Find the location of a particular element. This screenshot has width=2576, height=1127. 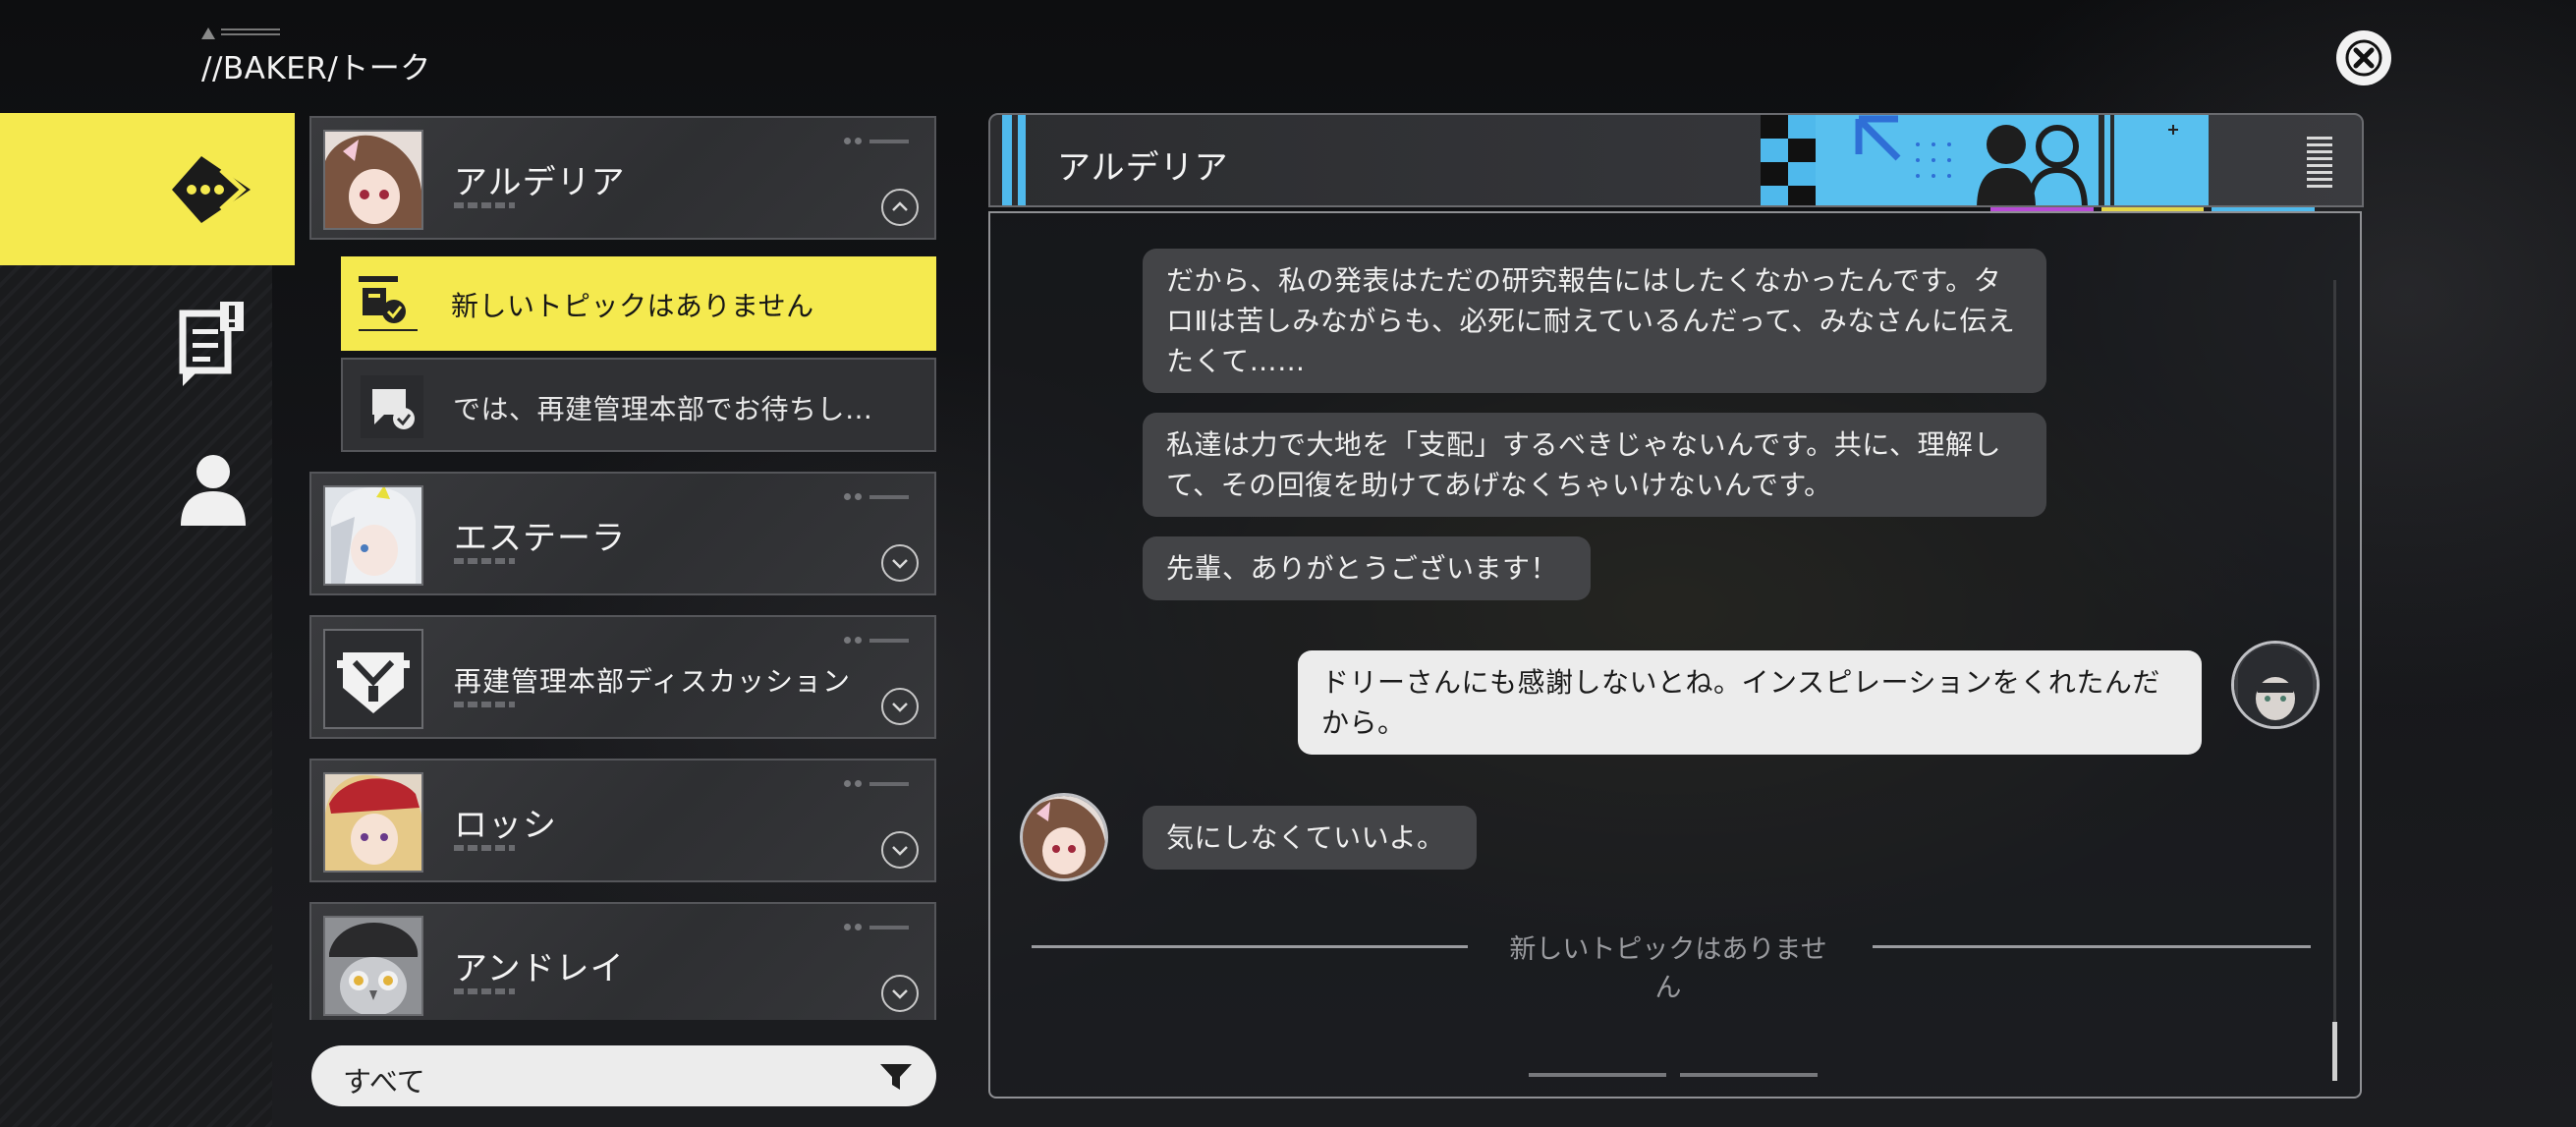

scrollbar-thumb is located at coordinates (2334, 1051).